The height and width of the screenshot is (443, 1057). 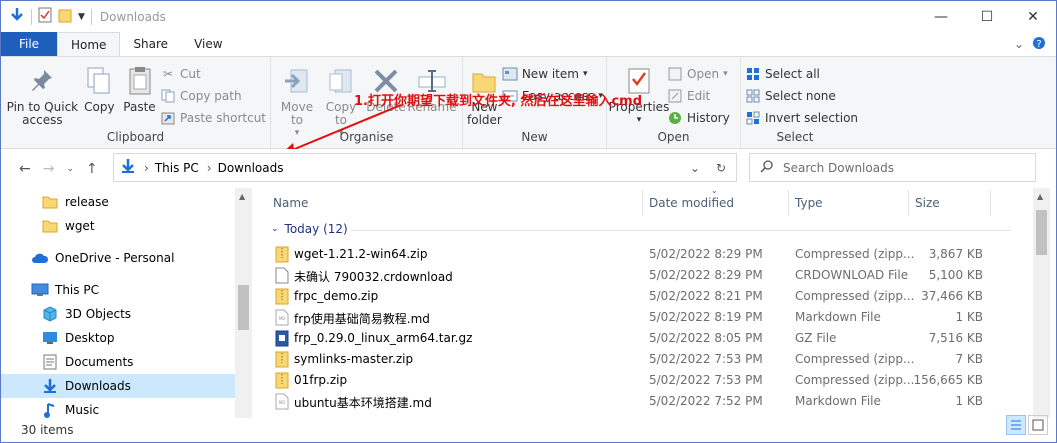 I want to click on breadcrumb-this-pc: This PC, so click(x=177, y=168).